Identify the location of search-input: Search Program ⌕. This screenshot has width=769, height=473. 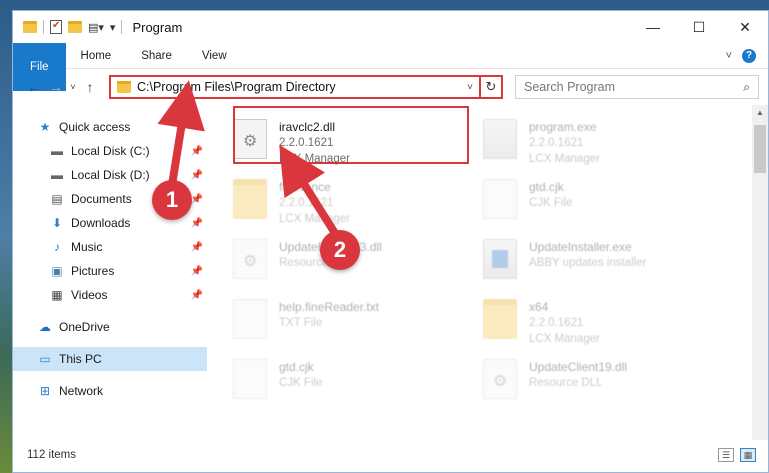
(637, 87).